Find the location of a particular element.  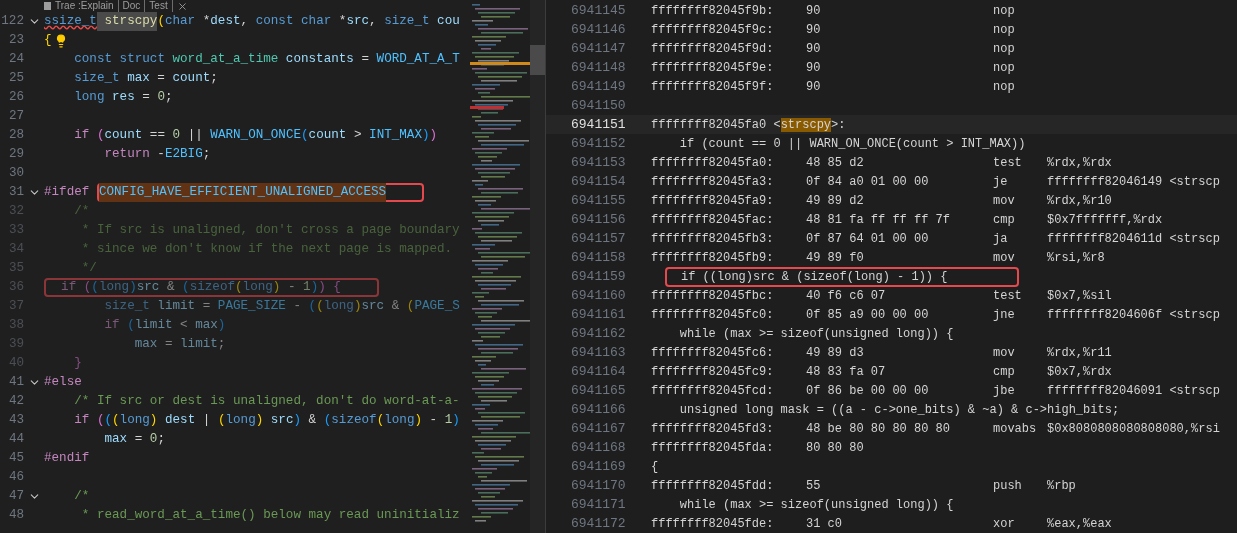

line-number: 26 is located at coordinates (15, 98).